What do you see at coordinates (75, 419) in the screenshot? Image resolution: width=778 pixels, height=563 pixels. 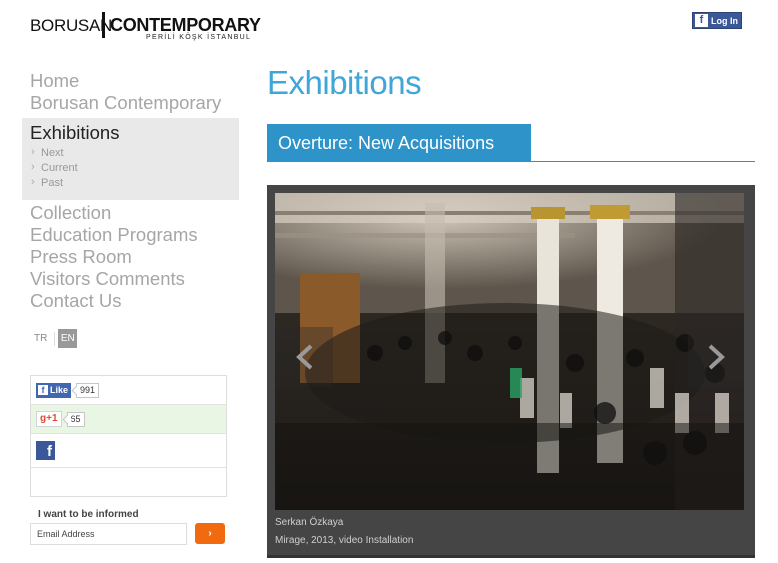 I see `google-plus-count: 65` at bounding box center [75, 419].